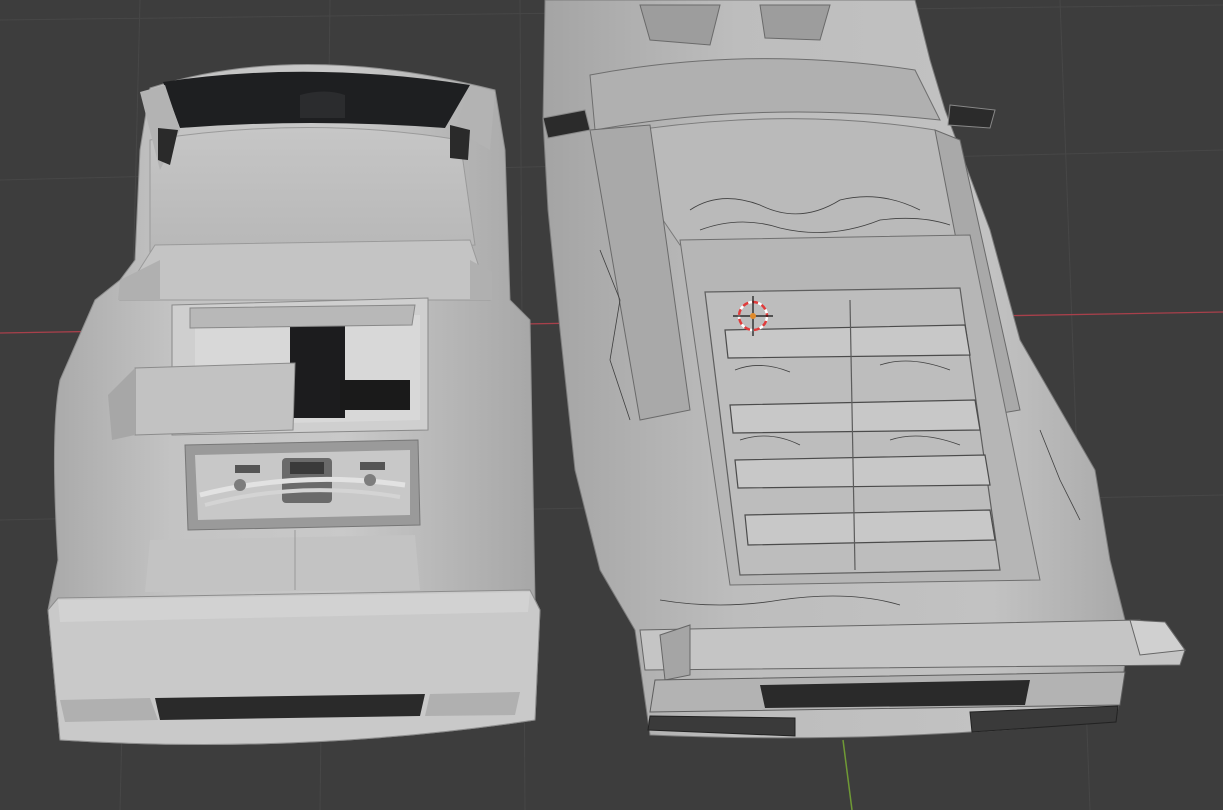  What do you see at coordinates (847, 774) in the screenshot?
I see `y-axis-line` at bounding box center [847, 774].